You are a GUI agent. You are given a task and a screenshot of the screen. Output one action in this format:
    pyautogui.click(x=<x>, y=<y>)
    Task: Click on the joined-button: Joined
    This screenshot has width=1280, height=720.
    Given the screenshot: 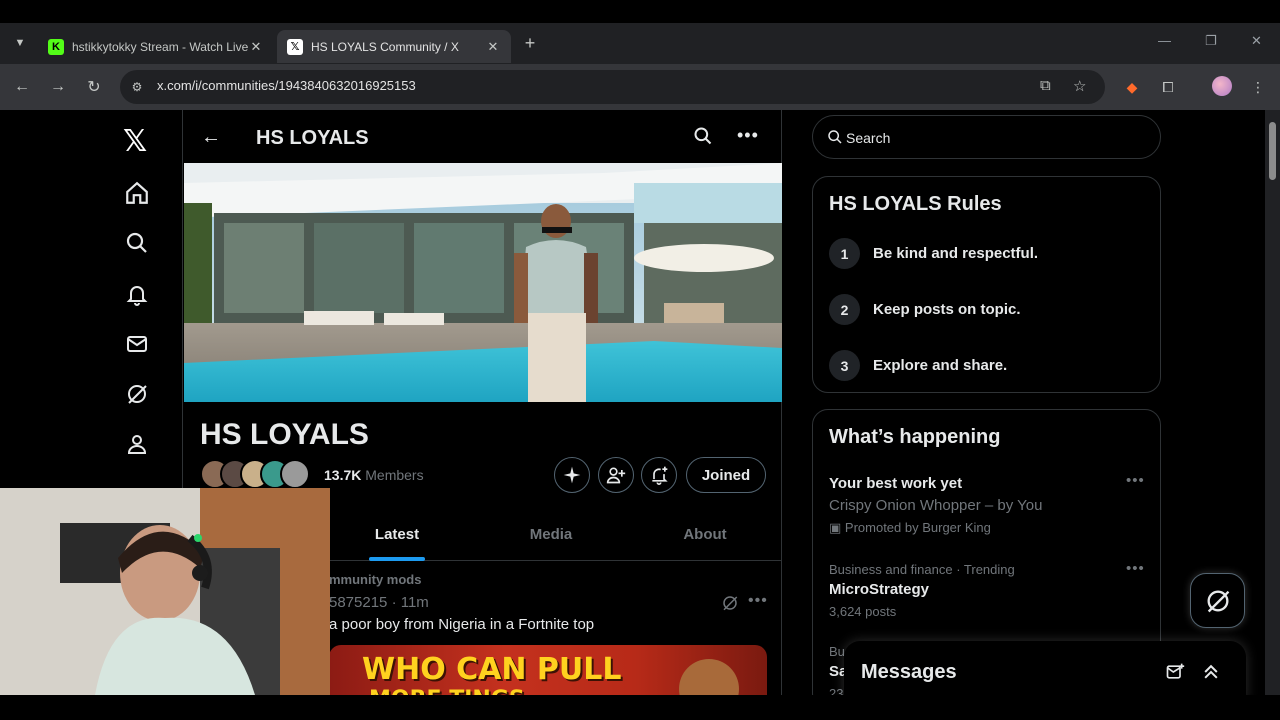 What is the action you would take?
    pyautogui.click(x=726, y=475)
    